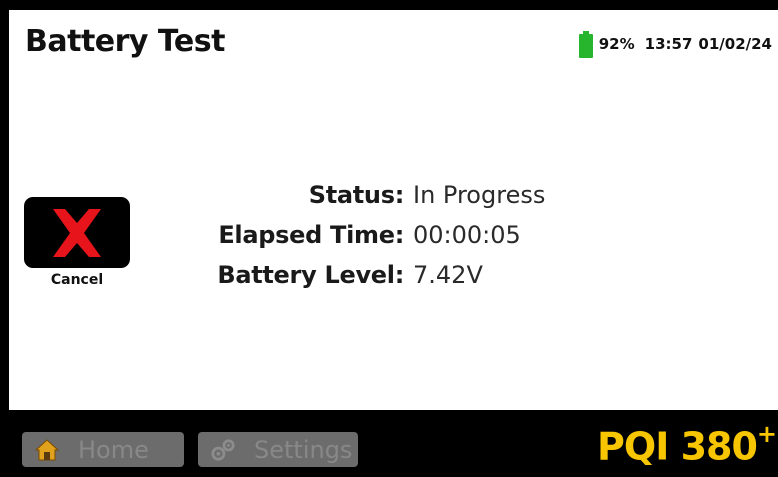 Image resolution: width=778 pixels, height=477 pixels. Describe the element at coordinates (125, 41) in the screenshot. I see `page-title: Battery Test` at that location.